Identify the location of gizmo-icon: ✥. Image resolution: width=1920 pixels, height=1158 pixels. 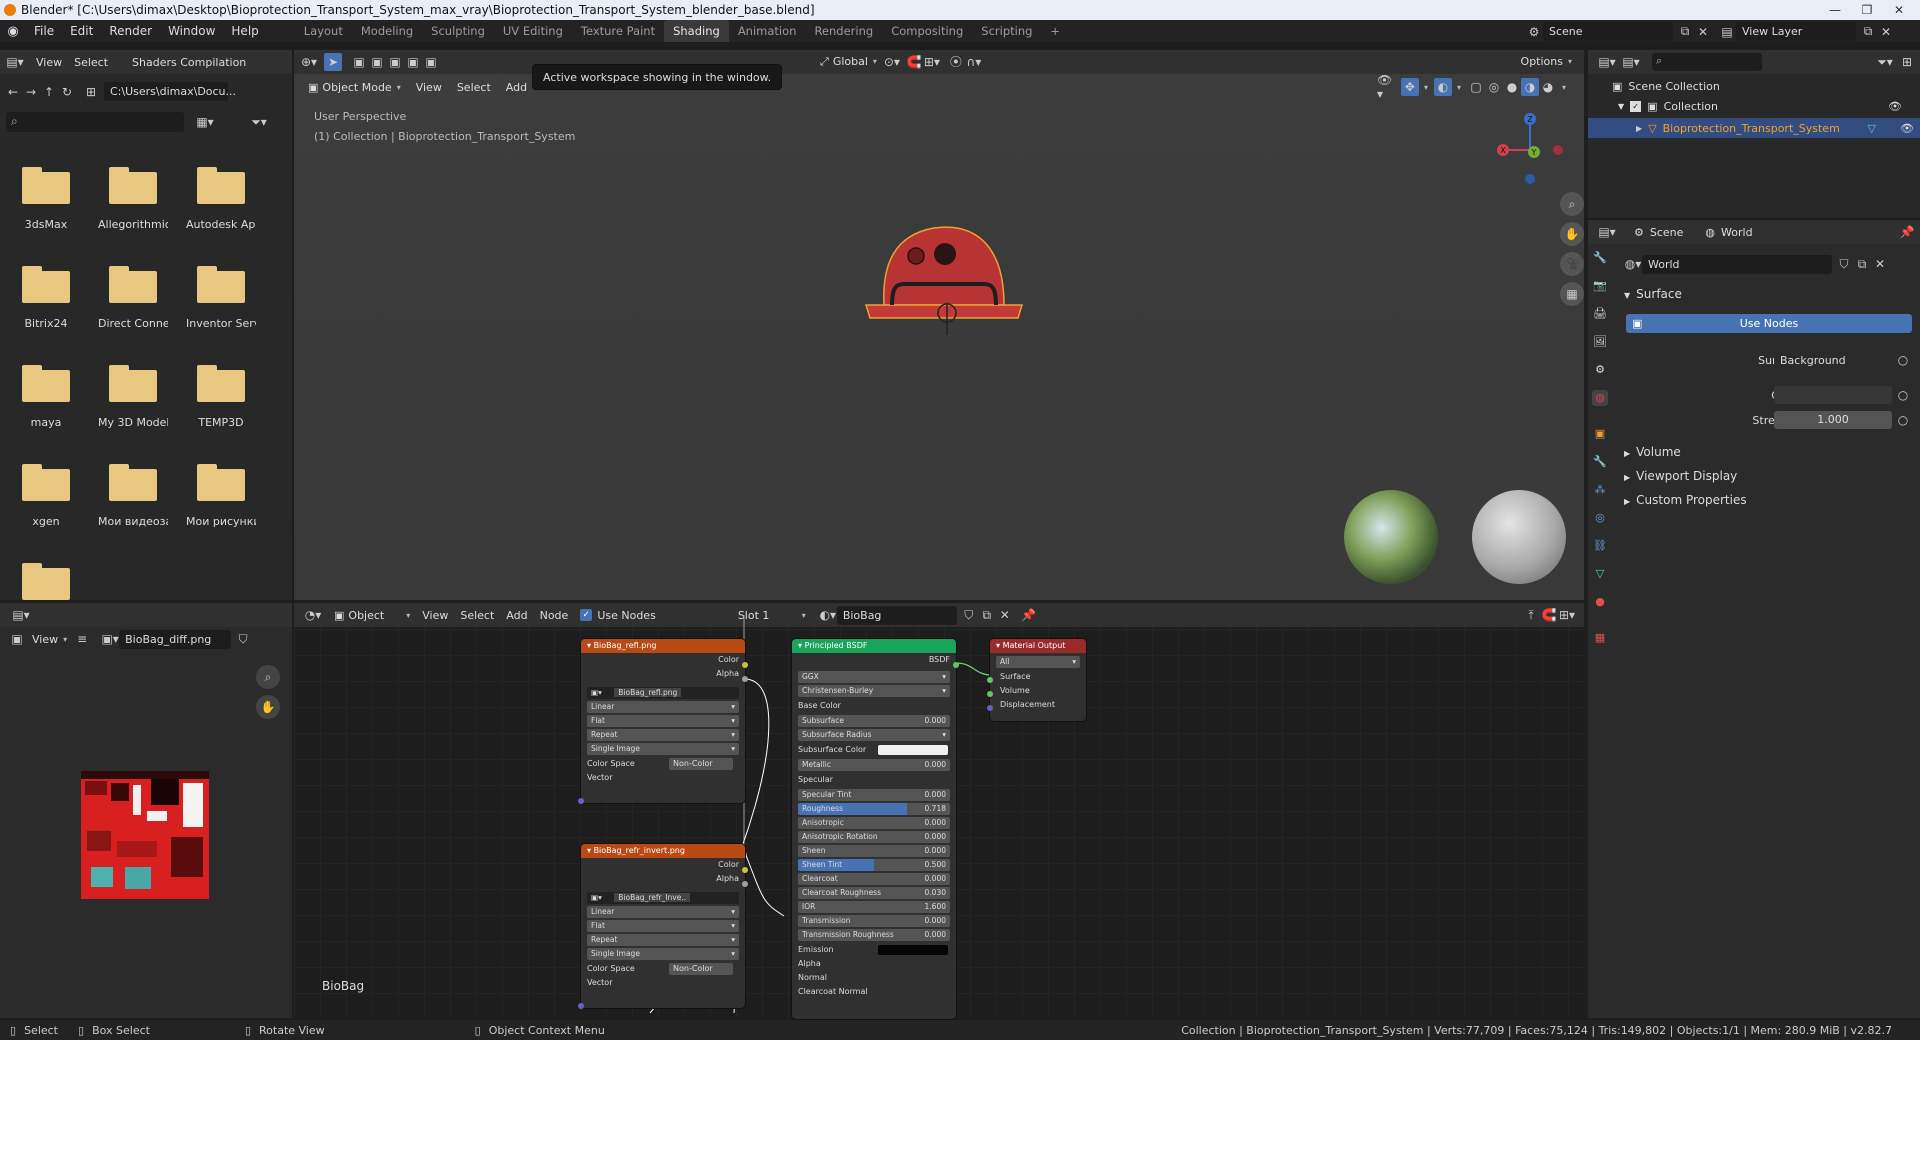
(1409, 87).